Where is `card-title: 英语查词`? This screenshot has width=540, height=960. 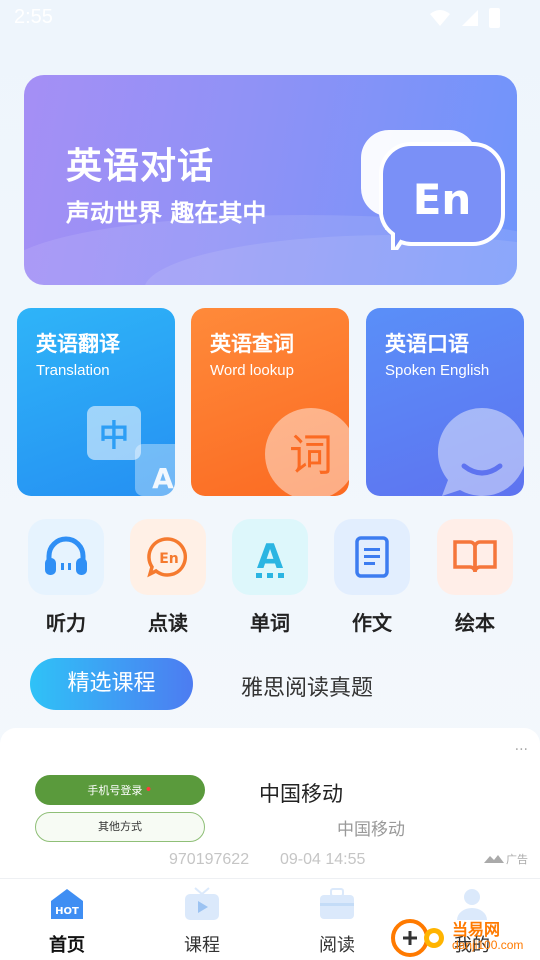 card-title: 英语查词 is located at coordinates (252, 344).